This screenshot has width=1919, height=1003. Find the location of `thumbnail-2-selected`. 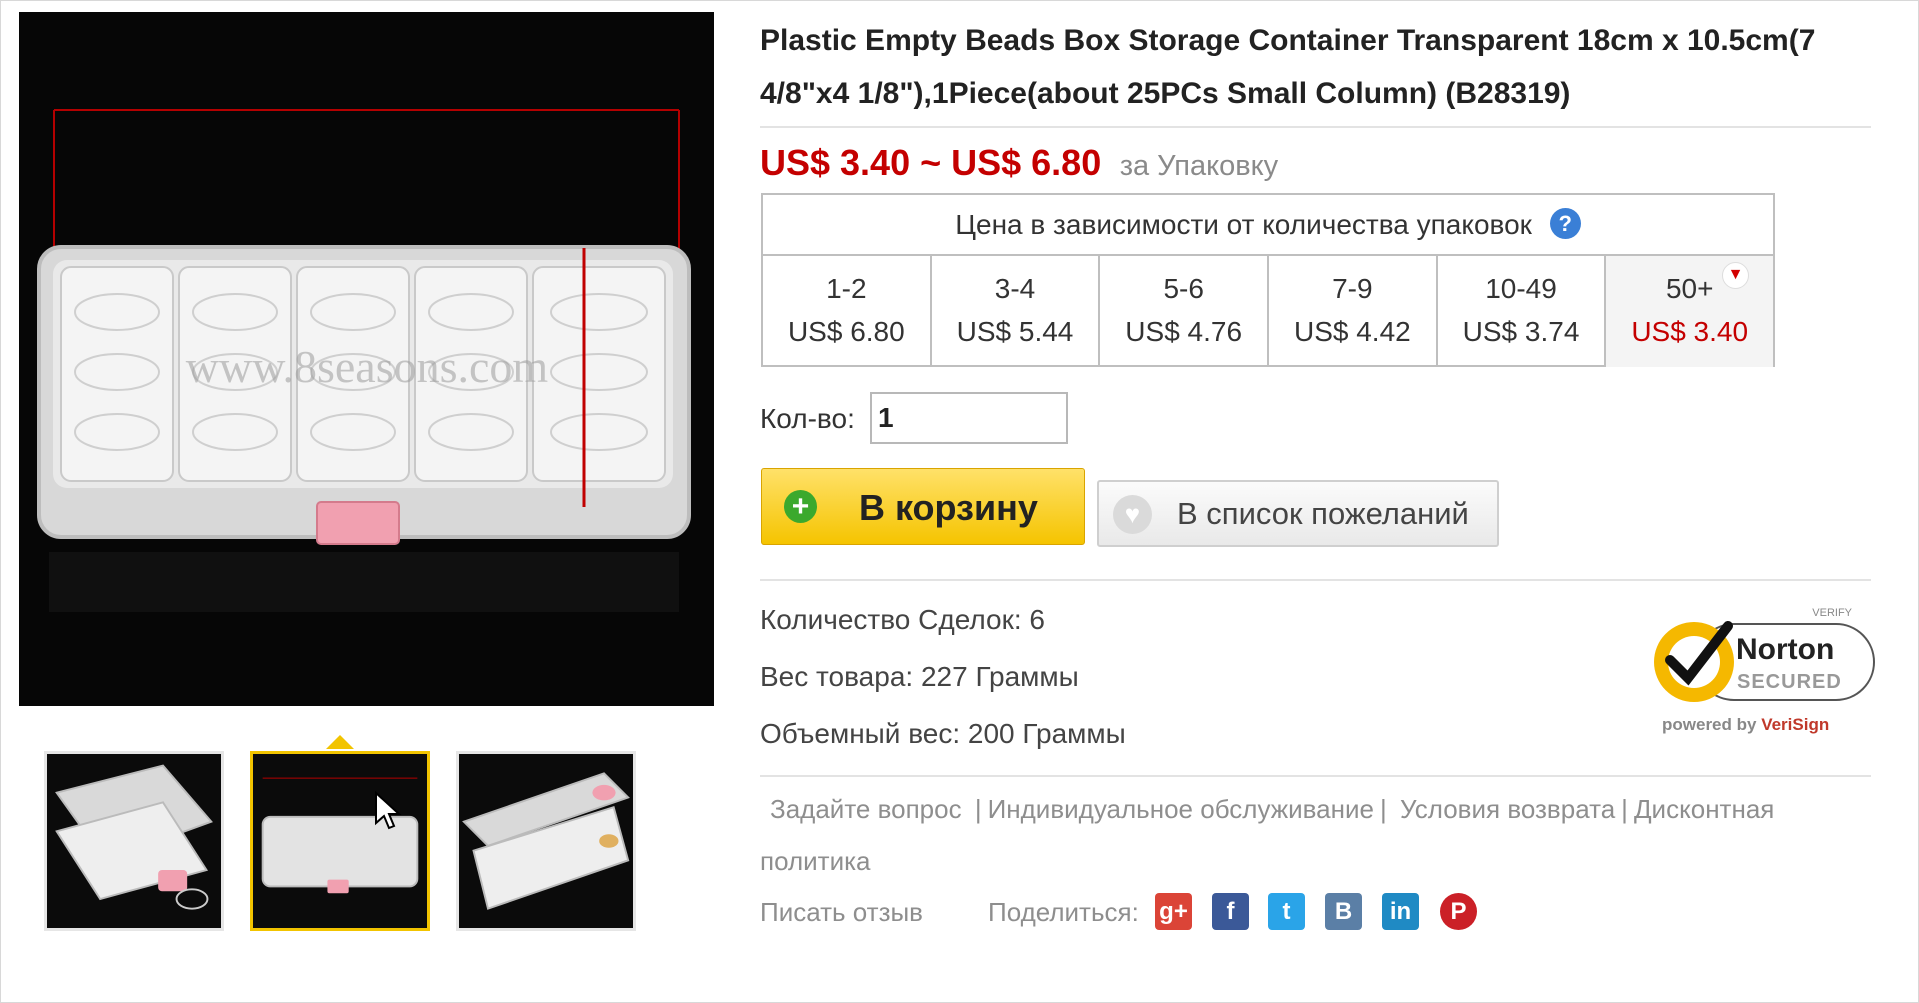

thumbnail-2-selected is located at coordinates (340, 841).